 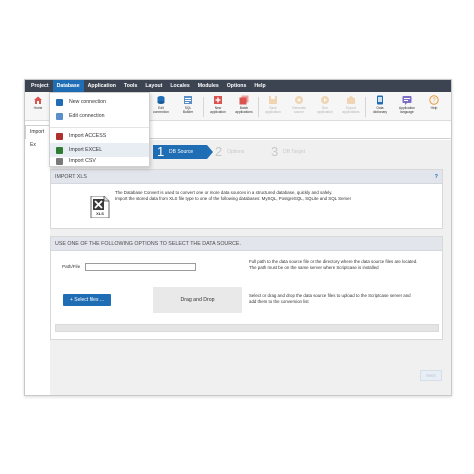 I want to click on dropdown-divider, so click(x=99, y=127).